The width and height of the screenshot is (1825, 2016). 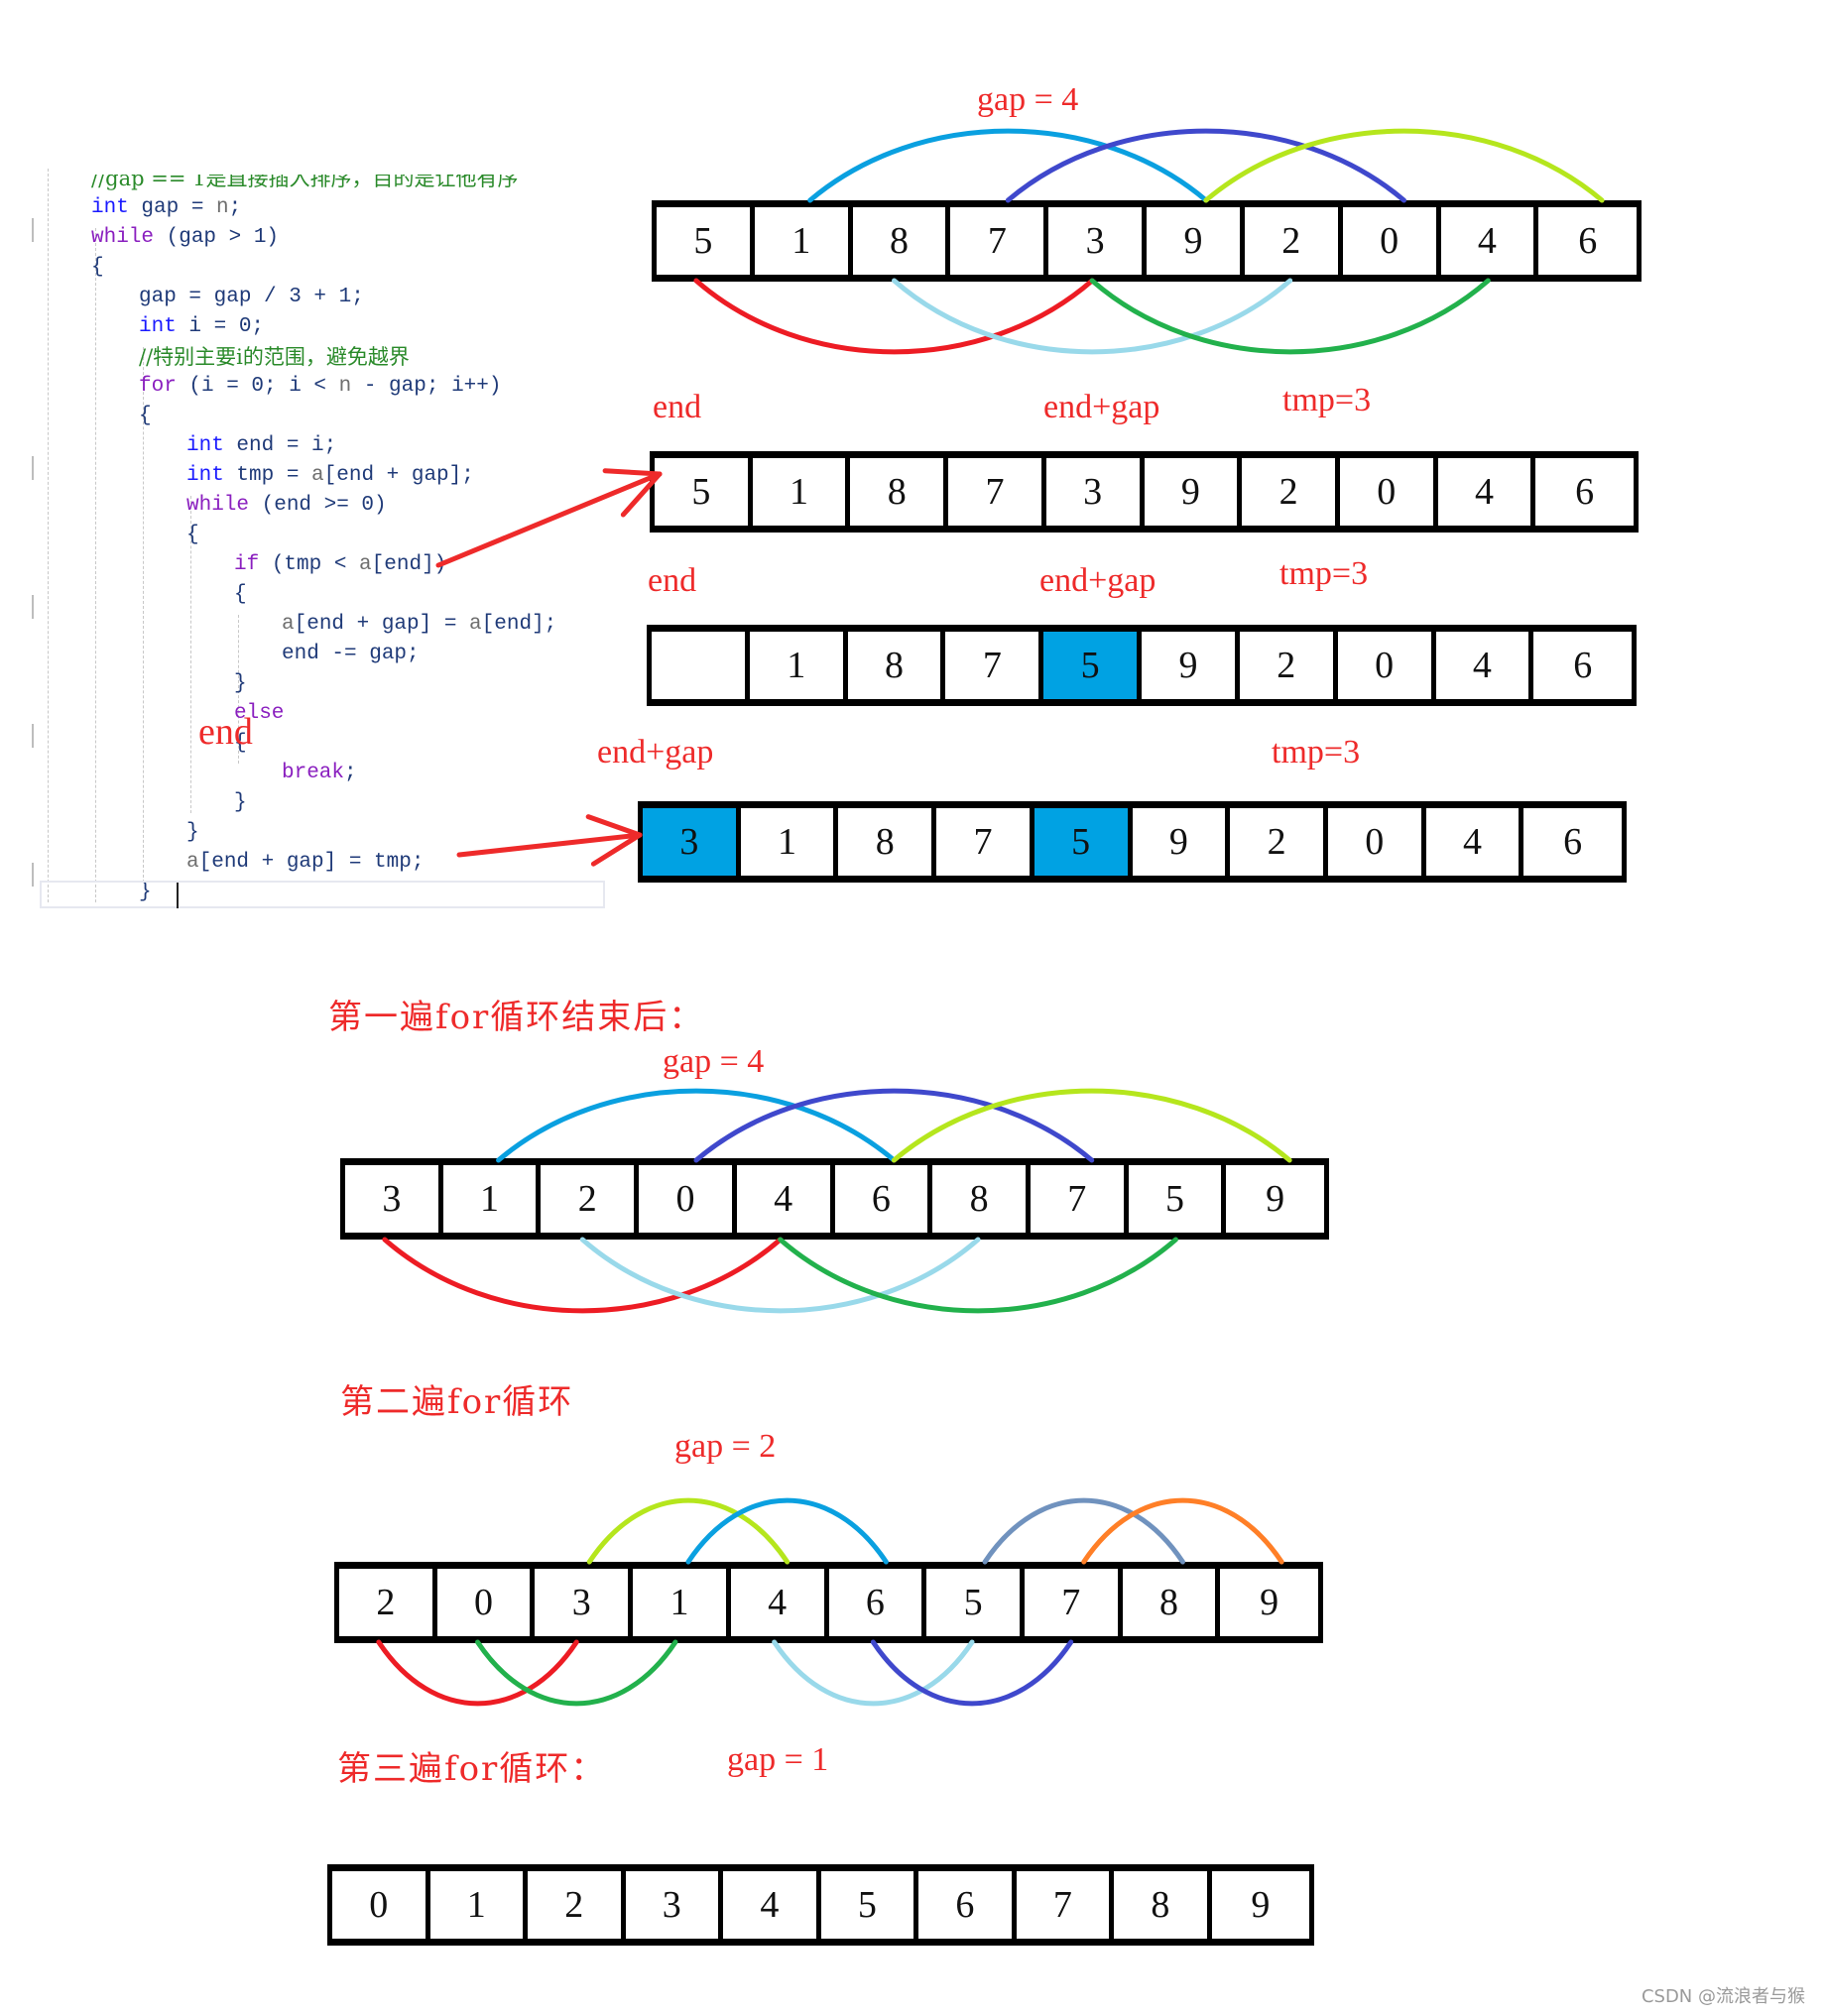 What do you see at coordinates (829, 1602) in the screenshot?
I see `array-pass2: 2031465789` at bounding box center [829, 1602].